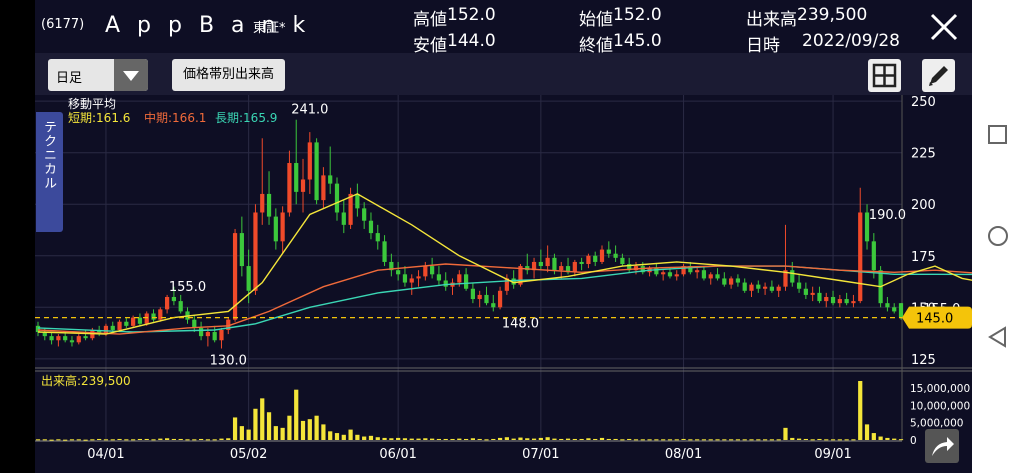 The image size is (1024, 473). I want to click on ma-short-legend: 短期:161.6, so click(99, 118).